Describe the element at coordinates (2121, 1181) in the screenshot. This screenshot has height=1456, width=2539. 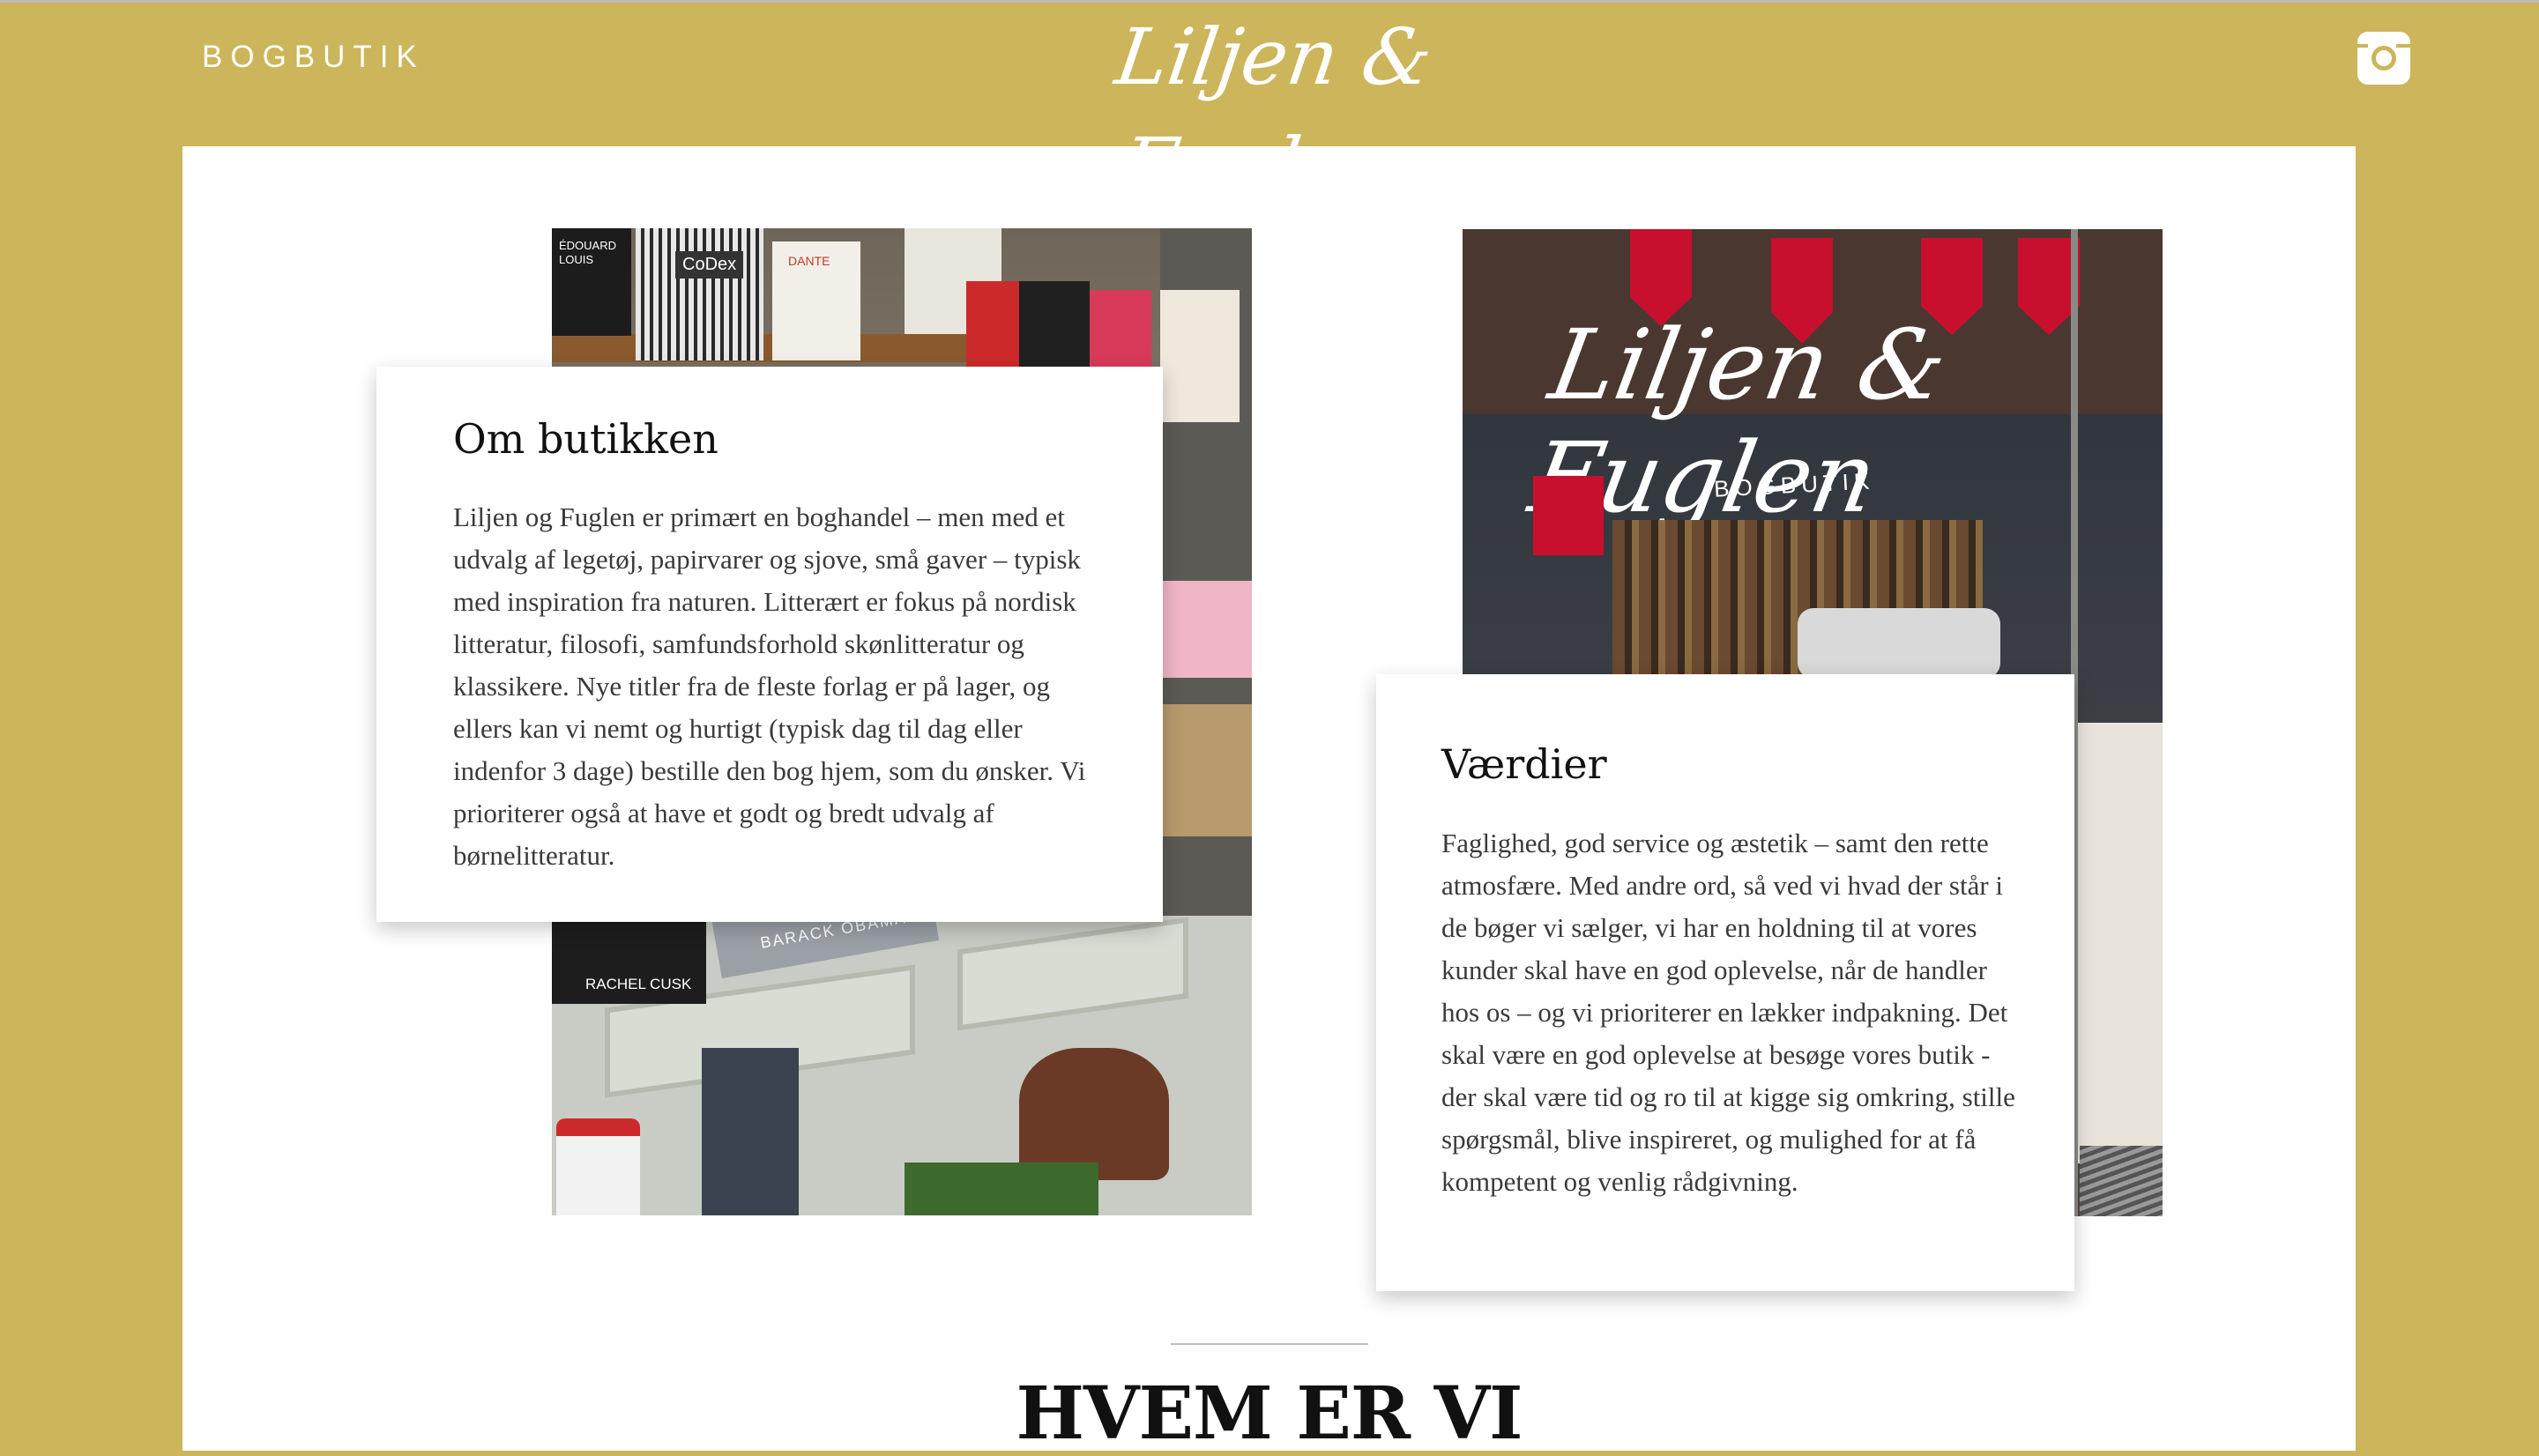
I see `window-grate` at that location.